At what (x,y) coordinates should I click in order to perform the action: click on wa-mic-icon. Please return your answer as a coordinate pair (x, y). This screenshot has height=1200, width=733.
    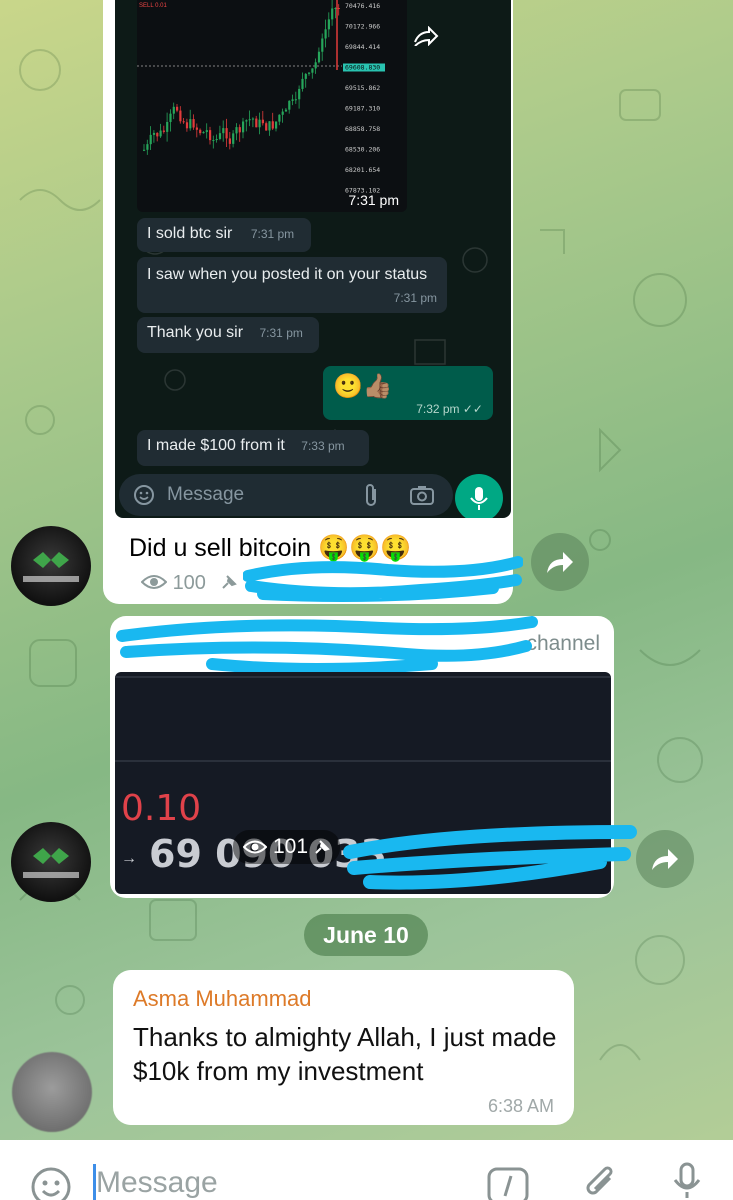
    Looking at the image, I should click on (479, 498).